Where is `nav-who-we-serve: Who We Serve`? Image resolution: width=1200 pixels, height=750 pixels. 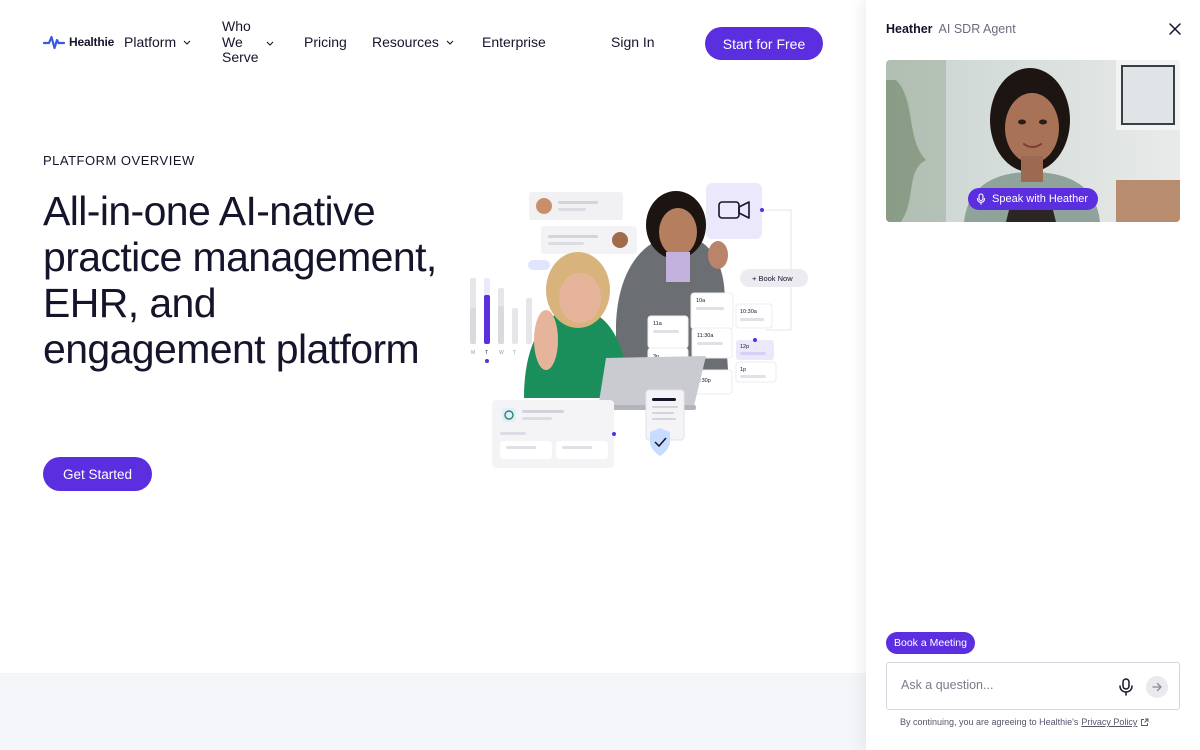
nav-who-we-serve: Who We Serve is located at coordinates (242, 42).